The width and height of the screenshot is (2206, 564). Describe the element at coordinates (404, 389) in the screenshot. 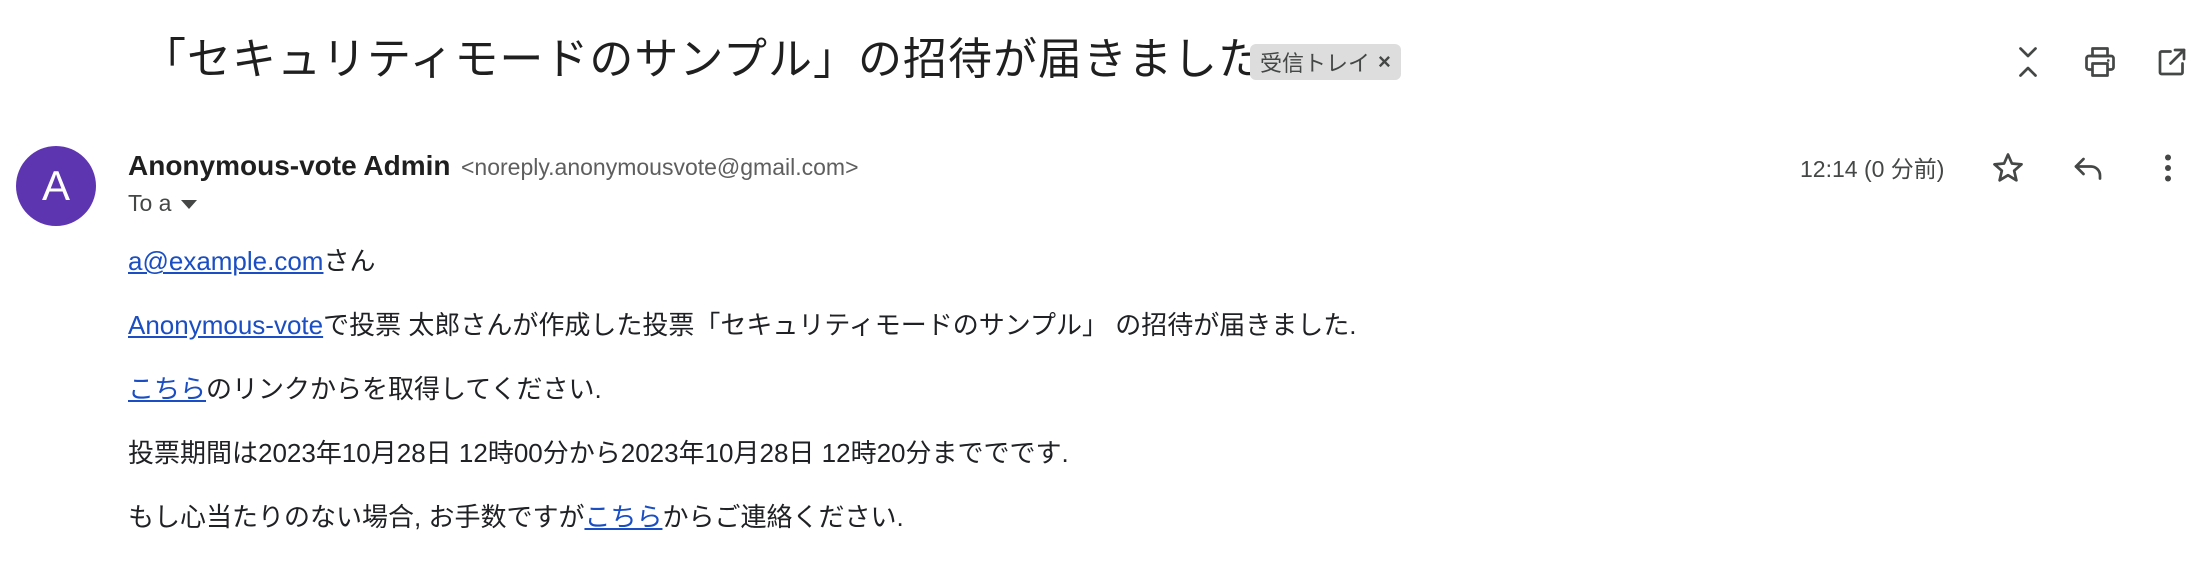

I see `link-instruction-text: のリンクからを取得してください.` at that location.